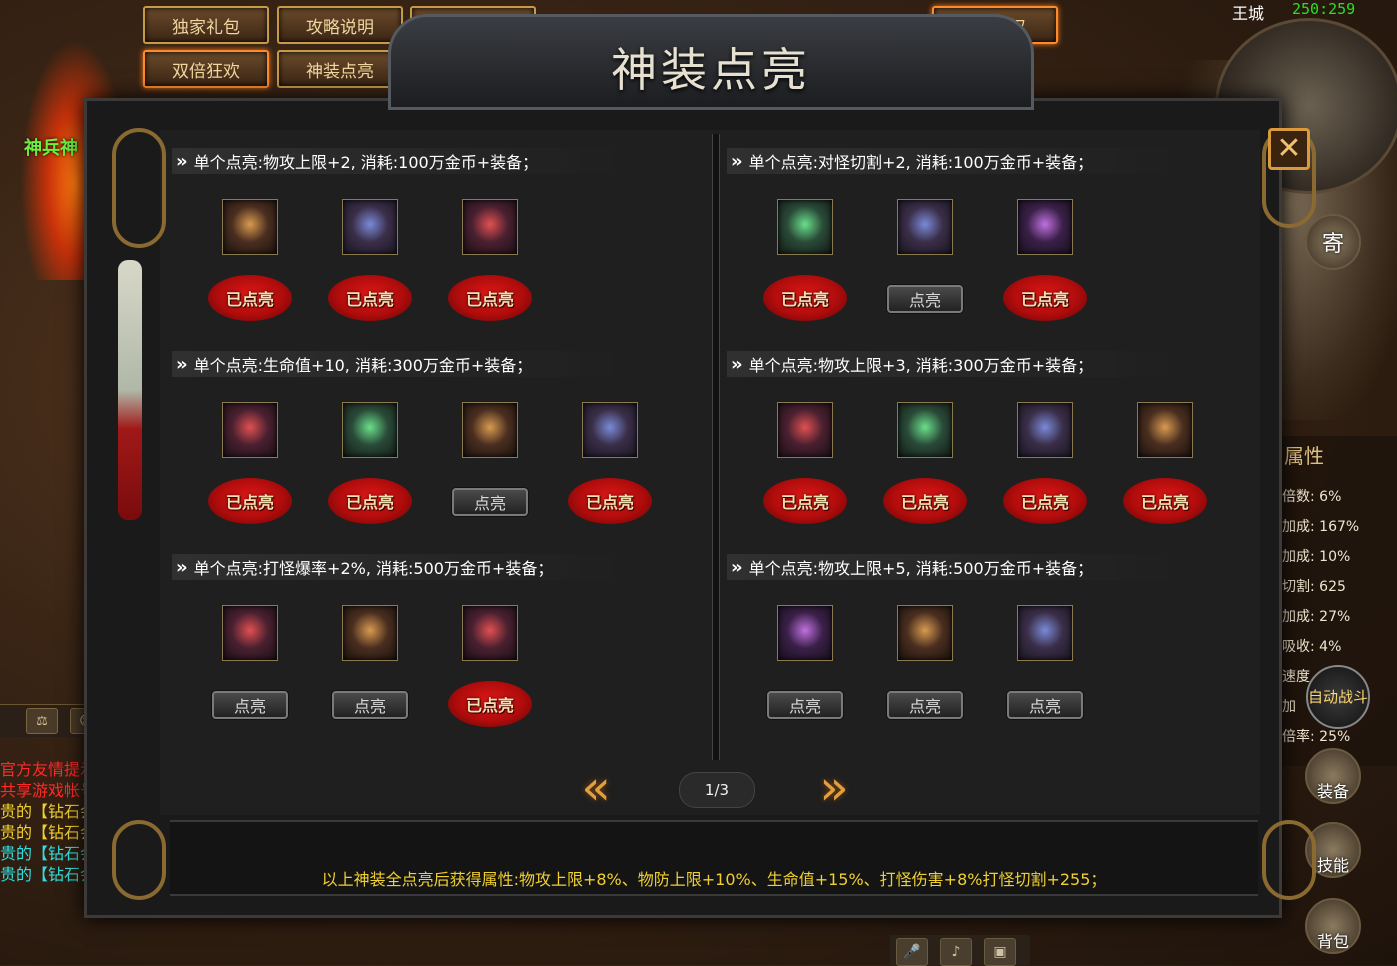 This screenshot has width=1397, height=966. Describe the element at coordinates (596, 788) in the screenshot. I see `prev-page-icon: «` at that location.